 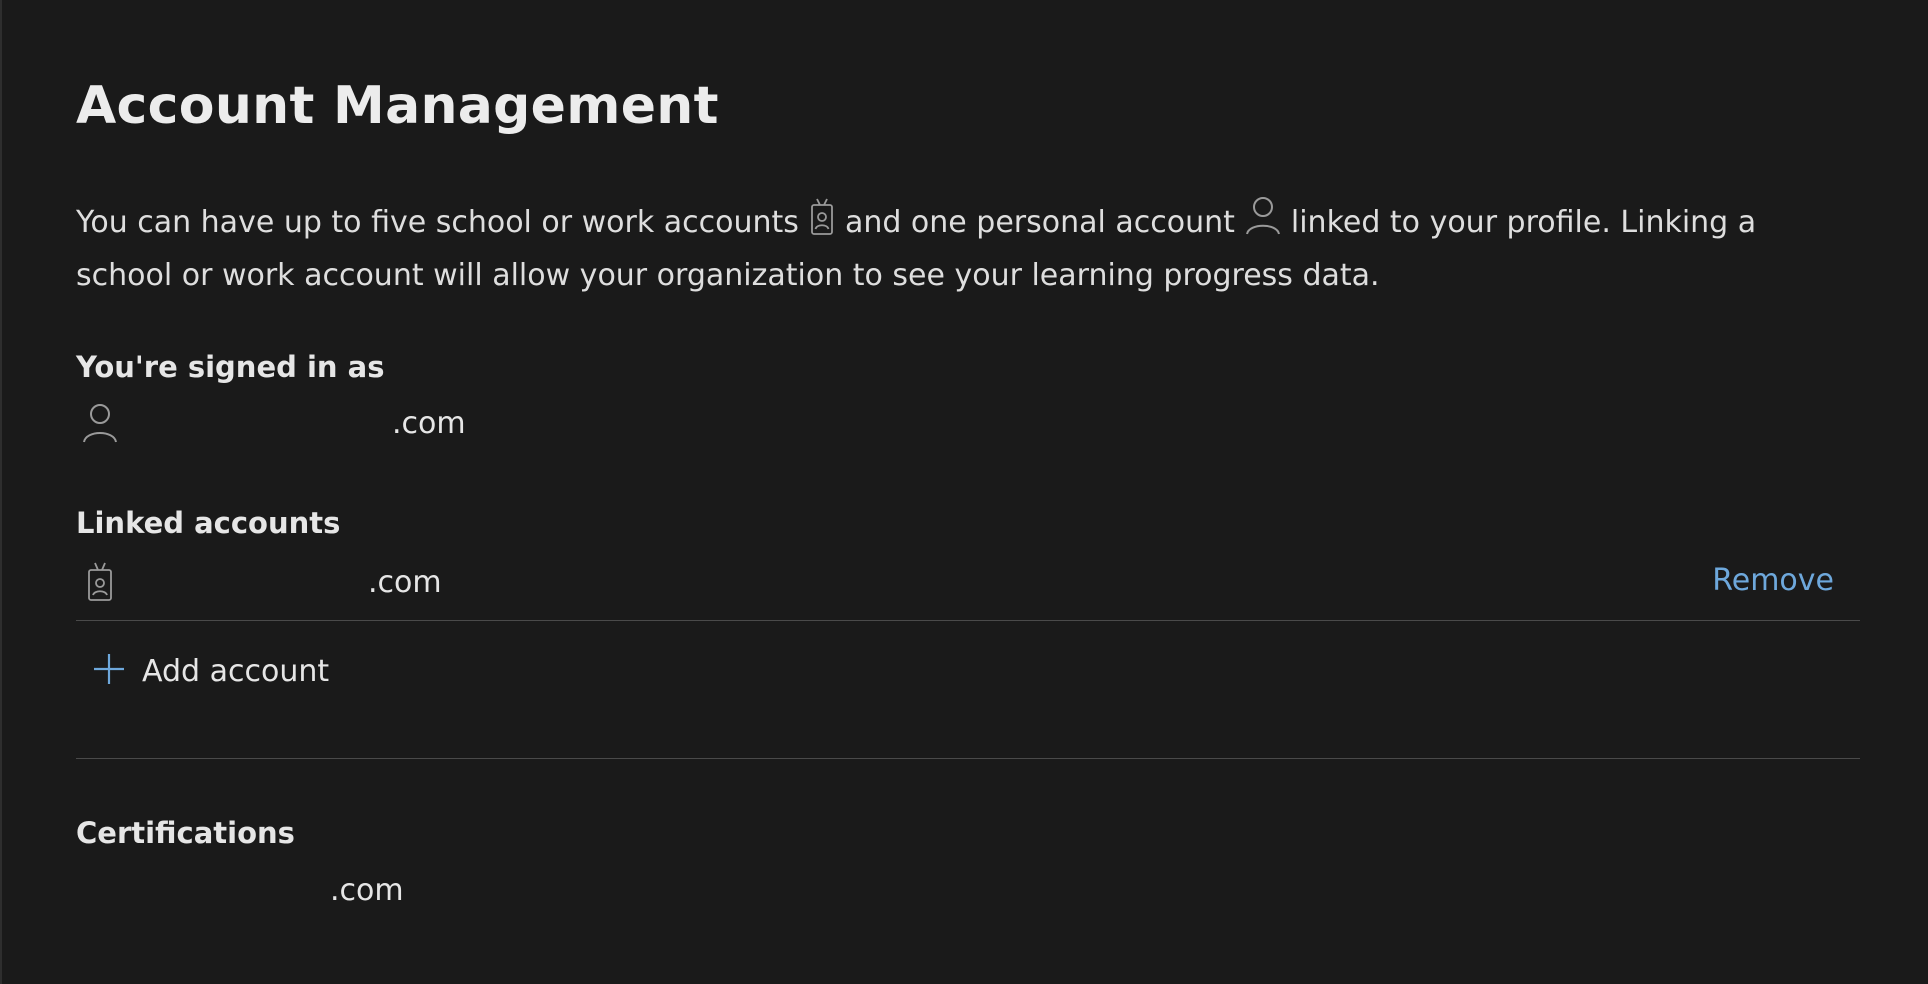 I want to click on linked-account-row: .com, so click(x=259, y=582).